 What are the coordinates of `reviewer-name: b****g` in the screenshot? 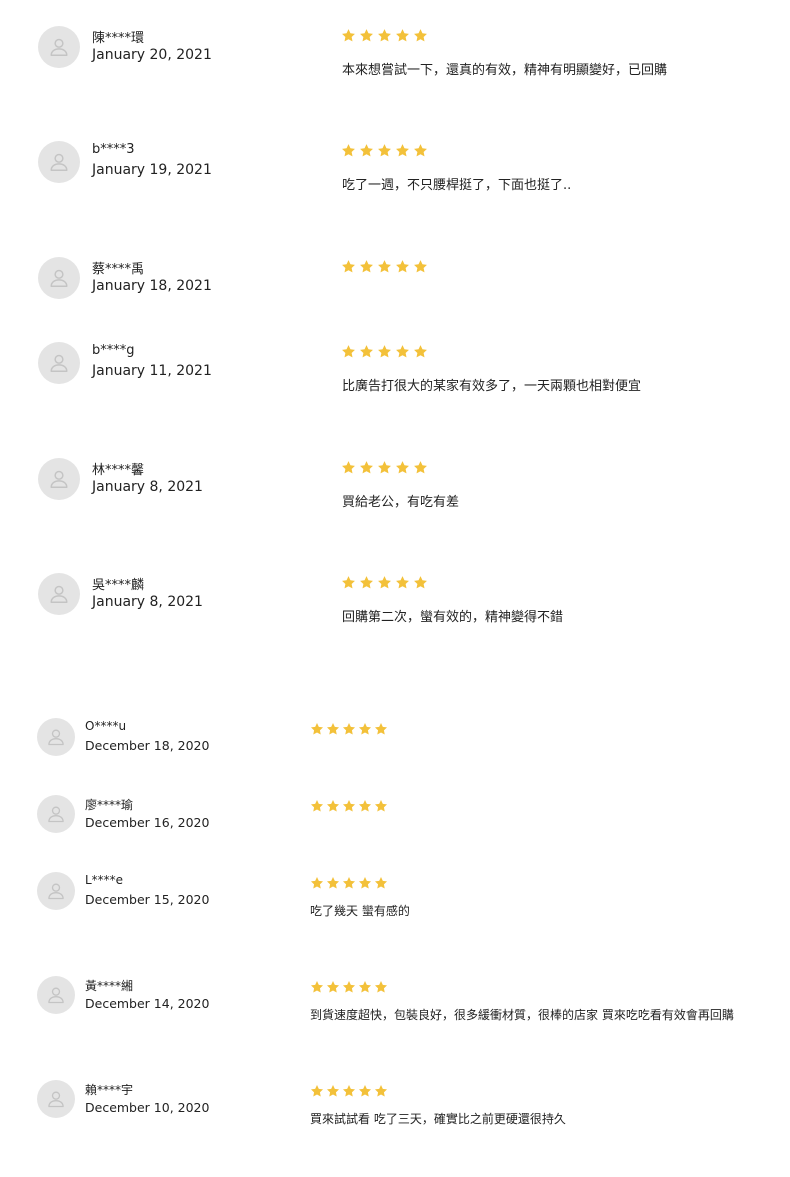 It's located at (113, 350).